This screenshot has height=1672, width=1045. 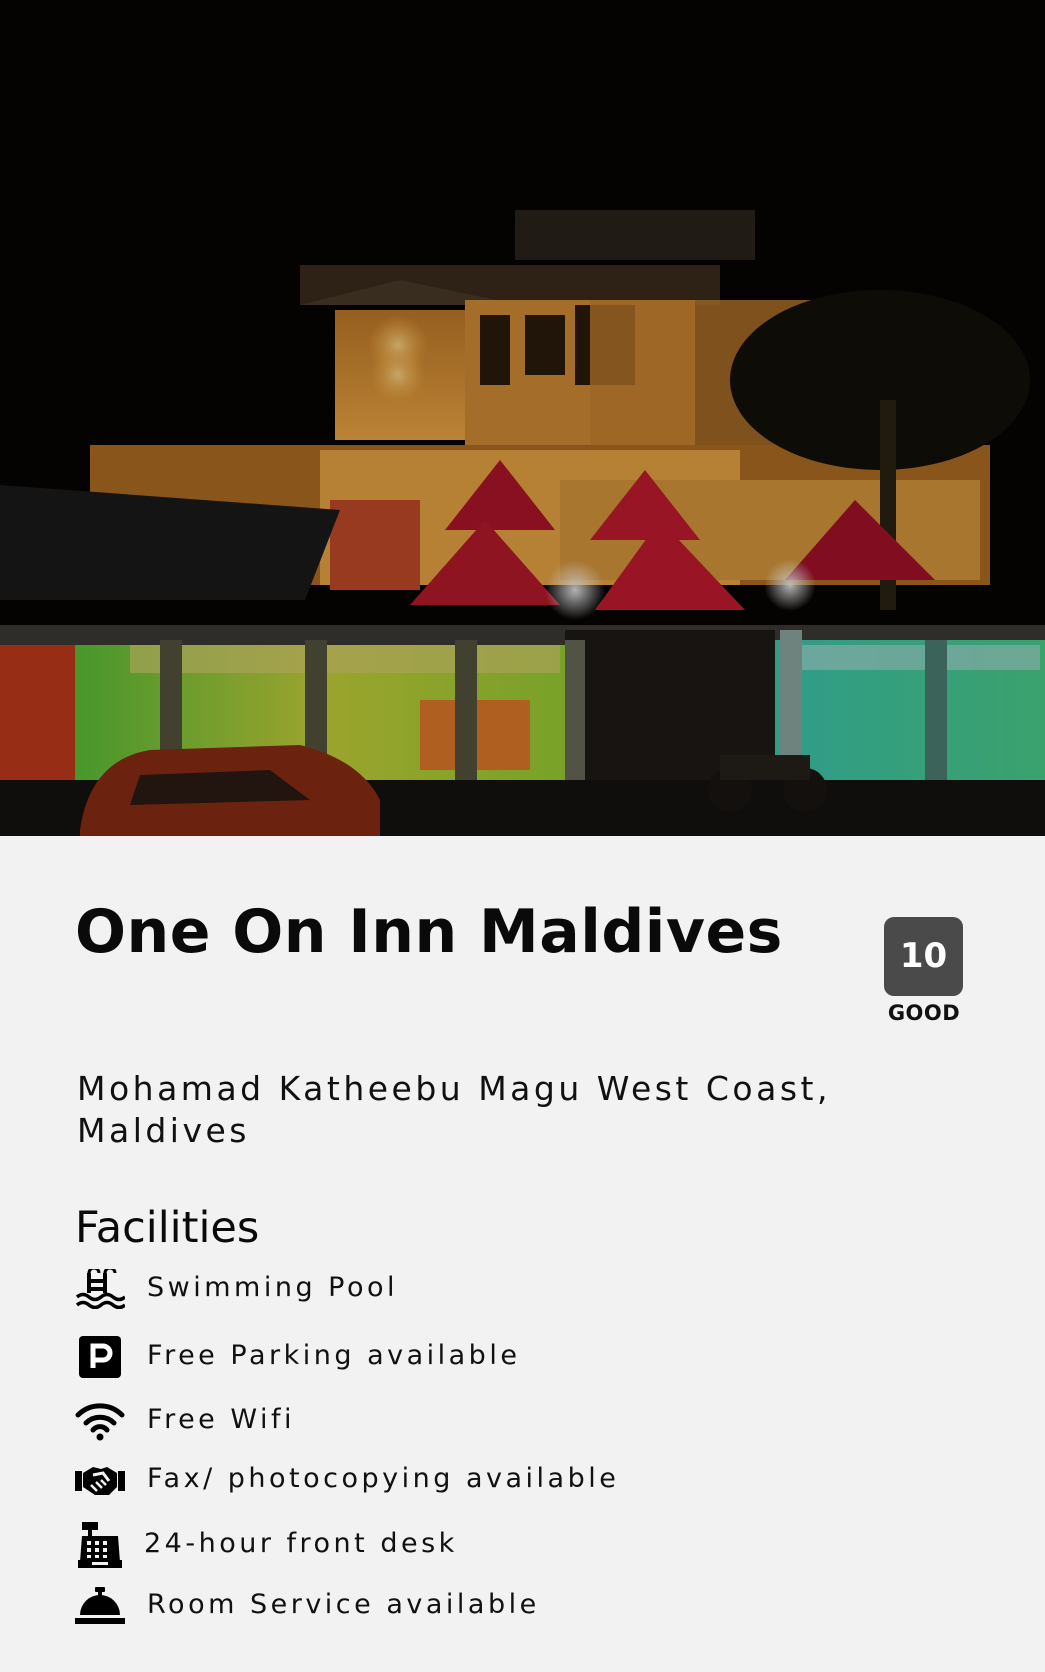 What do you see at coordinates (429, 932) in the screenshot?
I see `hotel-name: One On Inn Maldives` at bounding box center [429, 932].